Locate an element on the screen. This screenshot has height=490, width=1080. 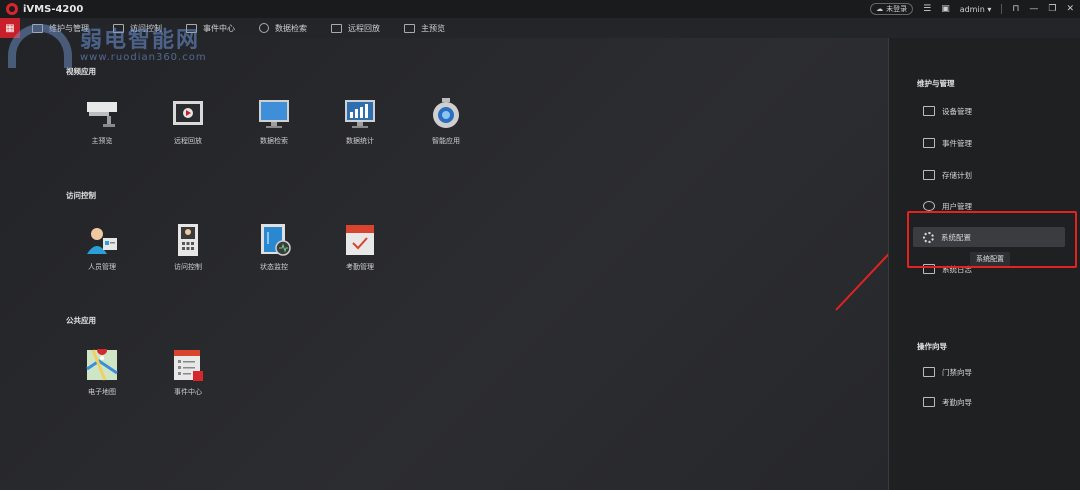
door-status-icon is located at coordinates (274, 240).